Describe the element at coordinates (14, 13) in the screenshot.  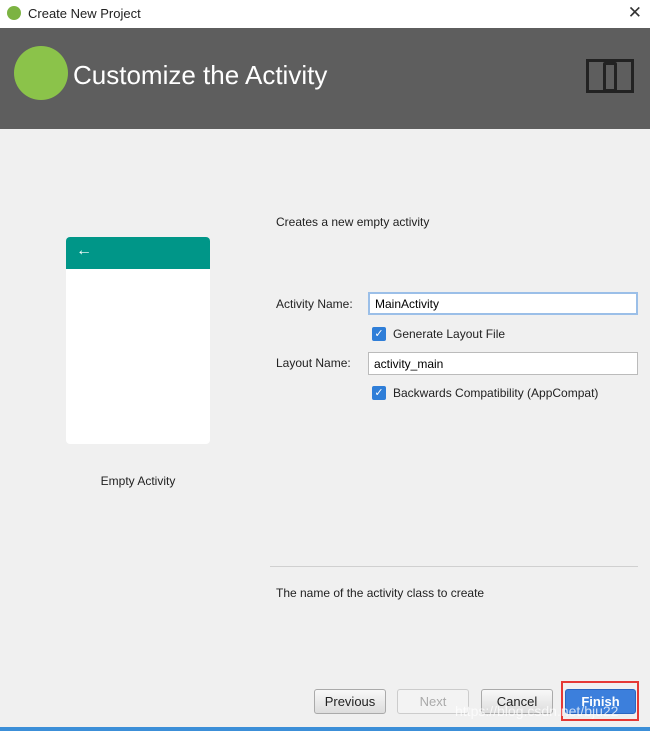
I see `android-studio-icon` at that location.